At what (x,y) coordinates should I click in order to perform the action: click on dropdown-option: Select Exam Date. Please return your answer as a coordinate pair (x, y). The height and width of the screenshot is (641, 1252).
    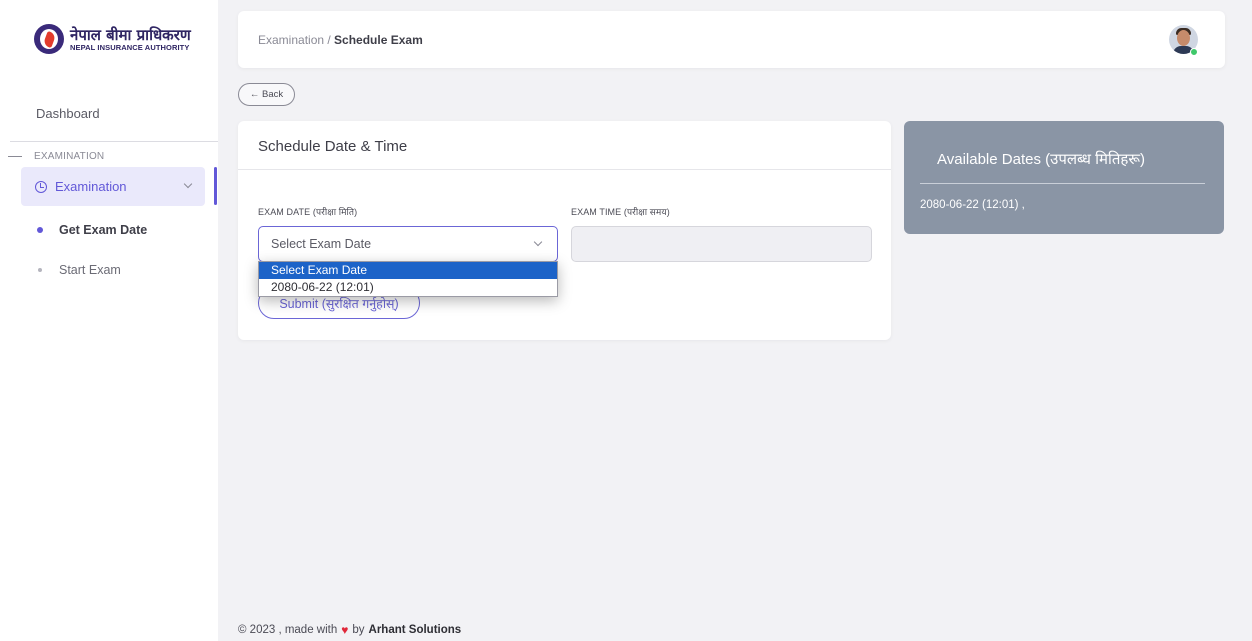
    Looking at the image, I should click on (408, 270).